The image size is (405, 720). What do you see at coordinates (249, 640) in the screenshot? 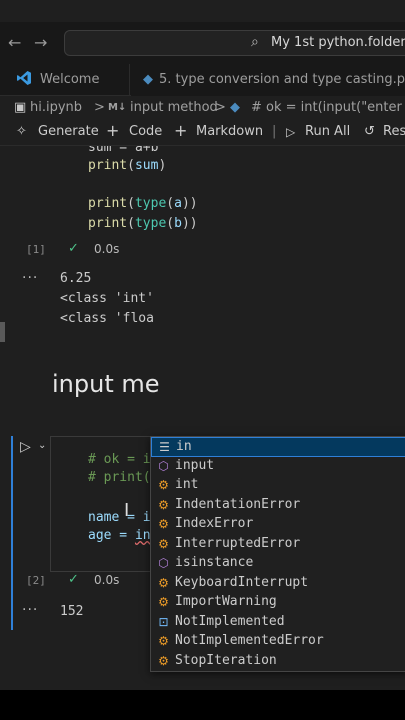
I see `suggestion-label: NotImplementedError` at bounding box center [249, 640].